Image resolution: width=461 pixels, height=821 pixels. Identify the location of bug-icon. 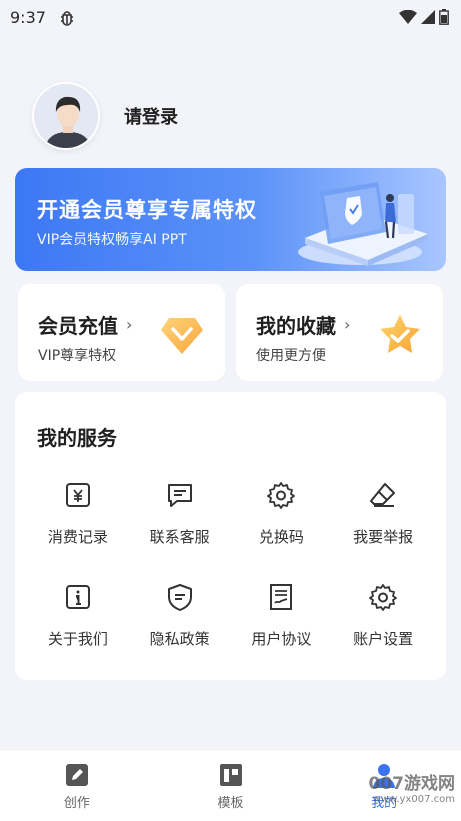
(66, 18).